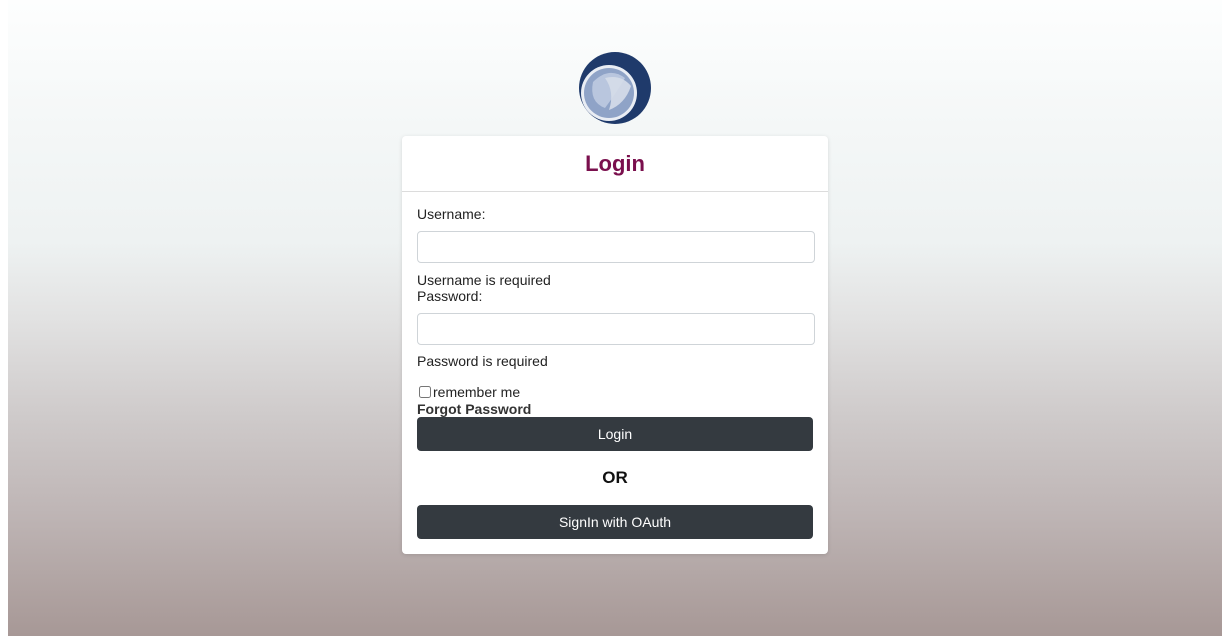 This screenshot has height=636, width=1222. What do you see at coordinates (615, 522) in the screenshot?
I see `oauth-signin-button: SignIn with OAuth` at bounding box center [615, 522].